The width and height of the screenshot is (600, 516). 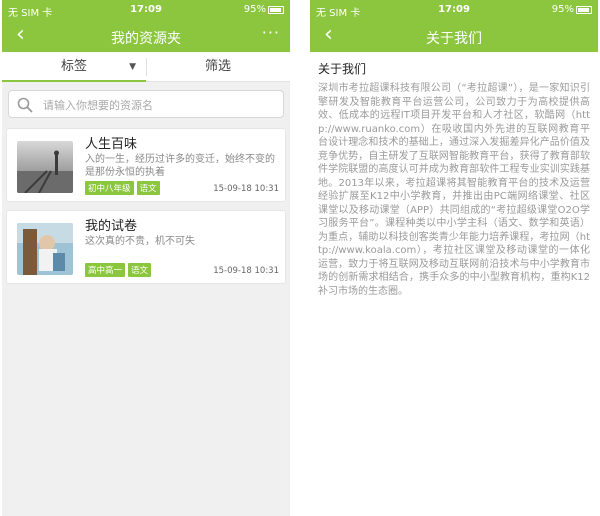 What do you see at coordinates (271, 32) in the screenshot?
I see `more-icon: ···` at bounding box center [271, 32].